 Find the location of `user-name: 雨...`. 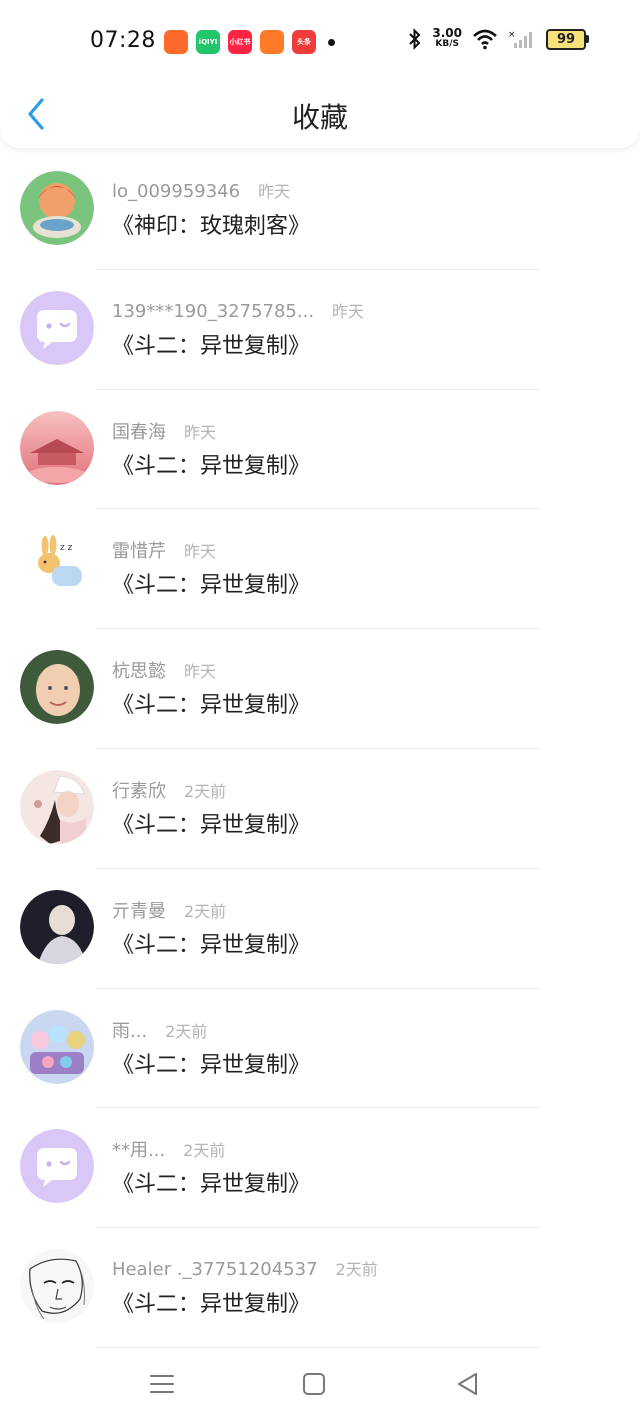

user-name: 雨... is located at coordinates (130, 1031).